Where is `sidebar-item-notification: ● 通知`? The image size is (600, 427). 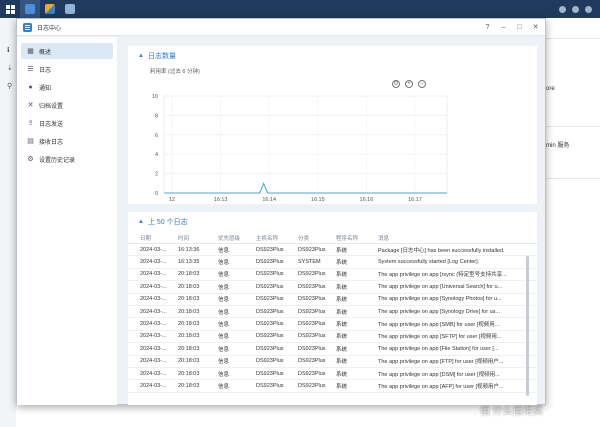
sidebar-item-notification: ● 通知 is located at coordinates (67, 87).